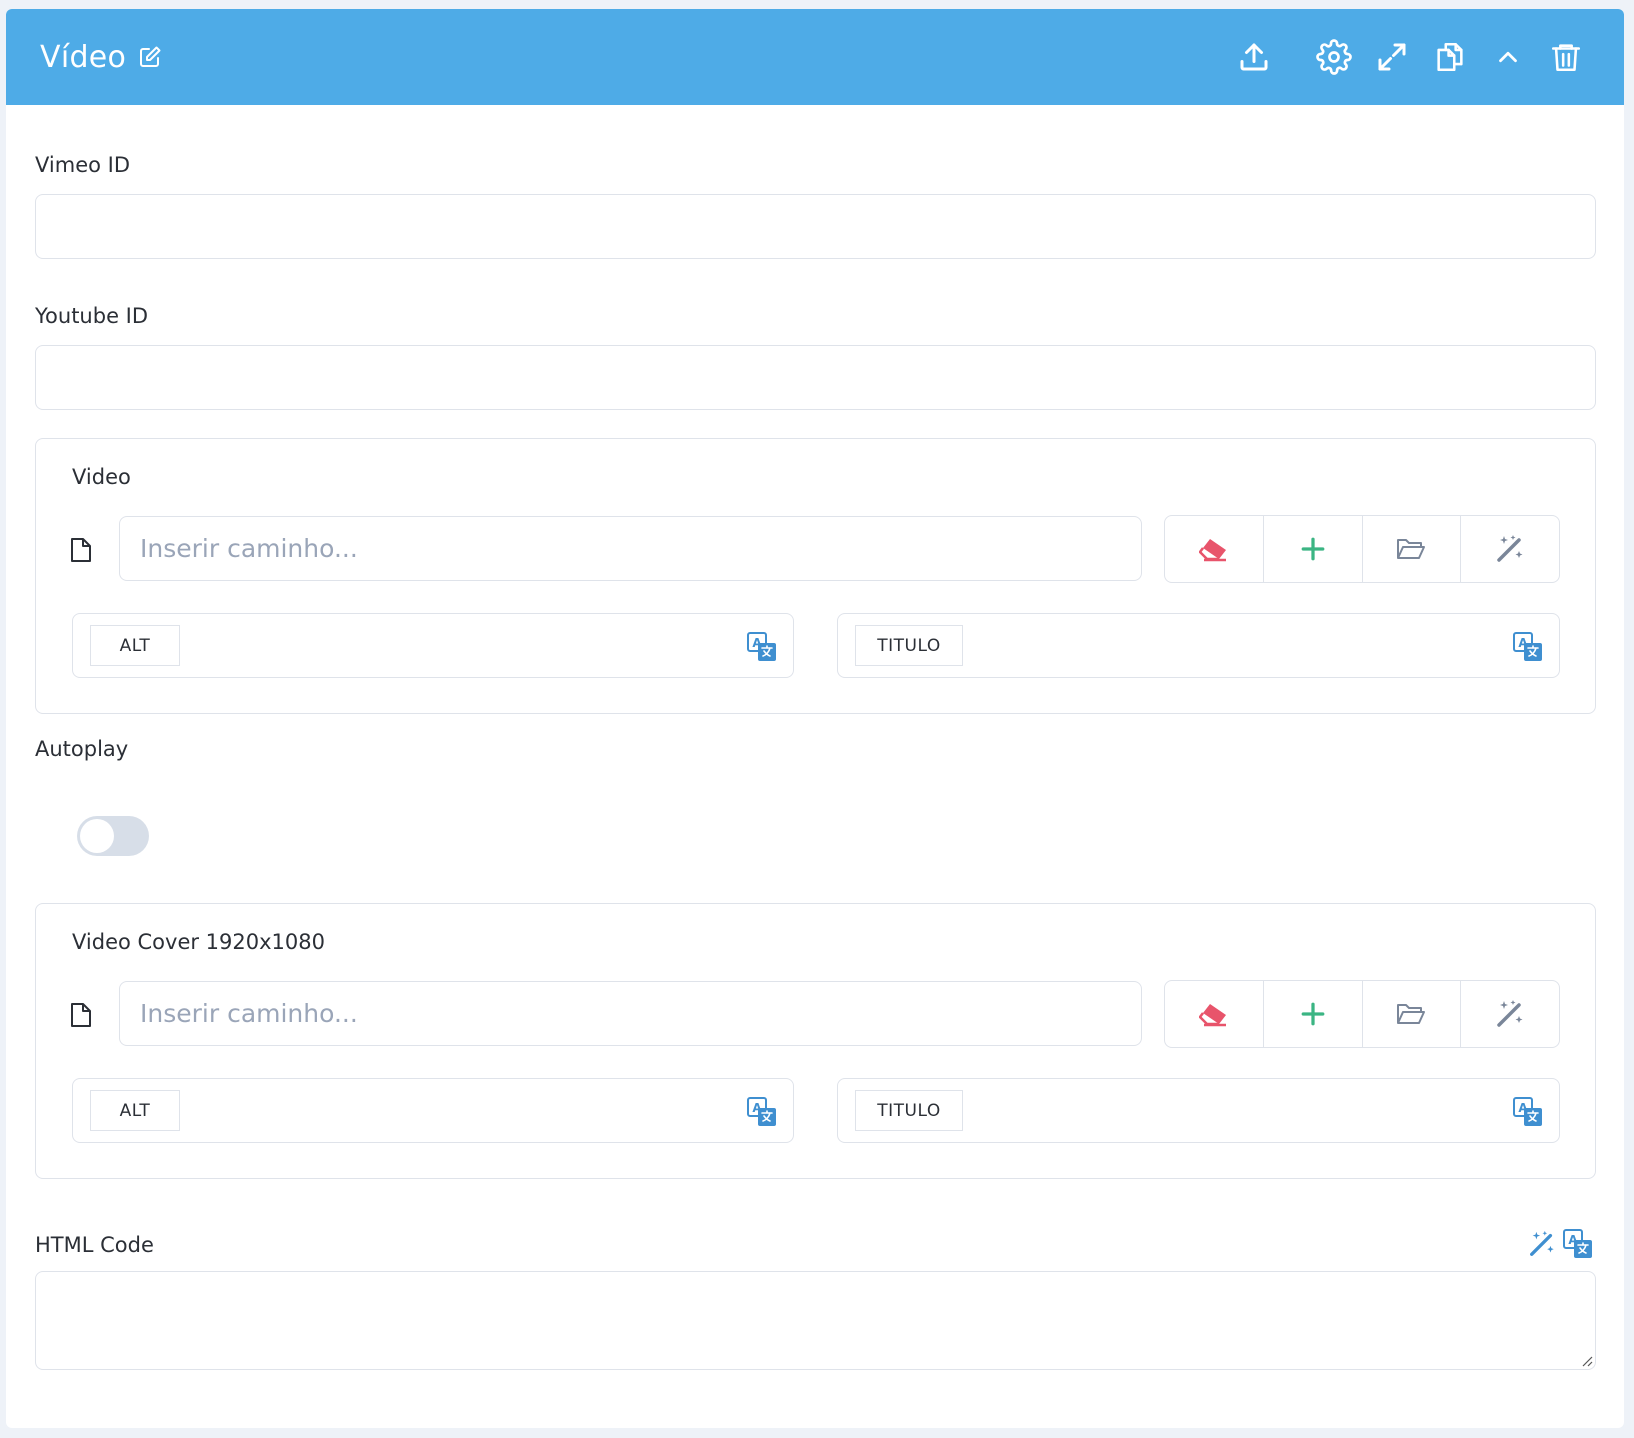  I want to click on video-title-field: TITULO A, so click(1198, 645).